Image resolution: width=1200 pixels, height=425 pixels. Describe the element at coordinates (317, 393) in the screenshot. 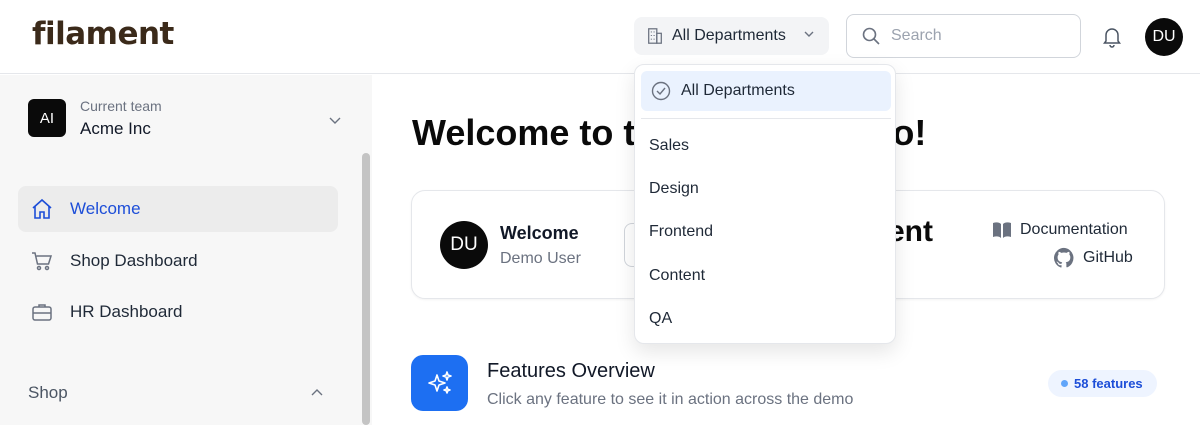

I see `chevron-up-icon` at that location.